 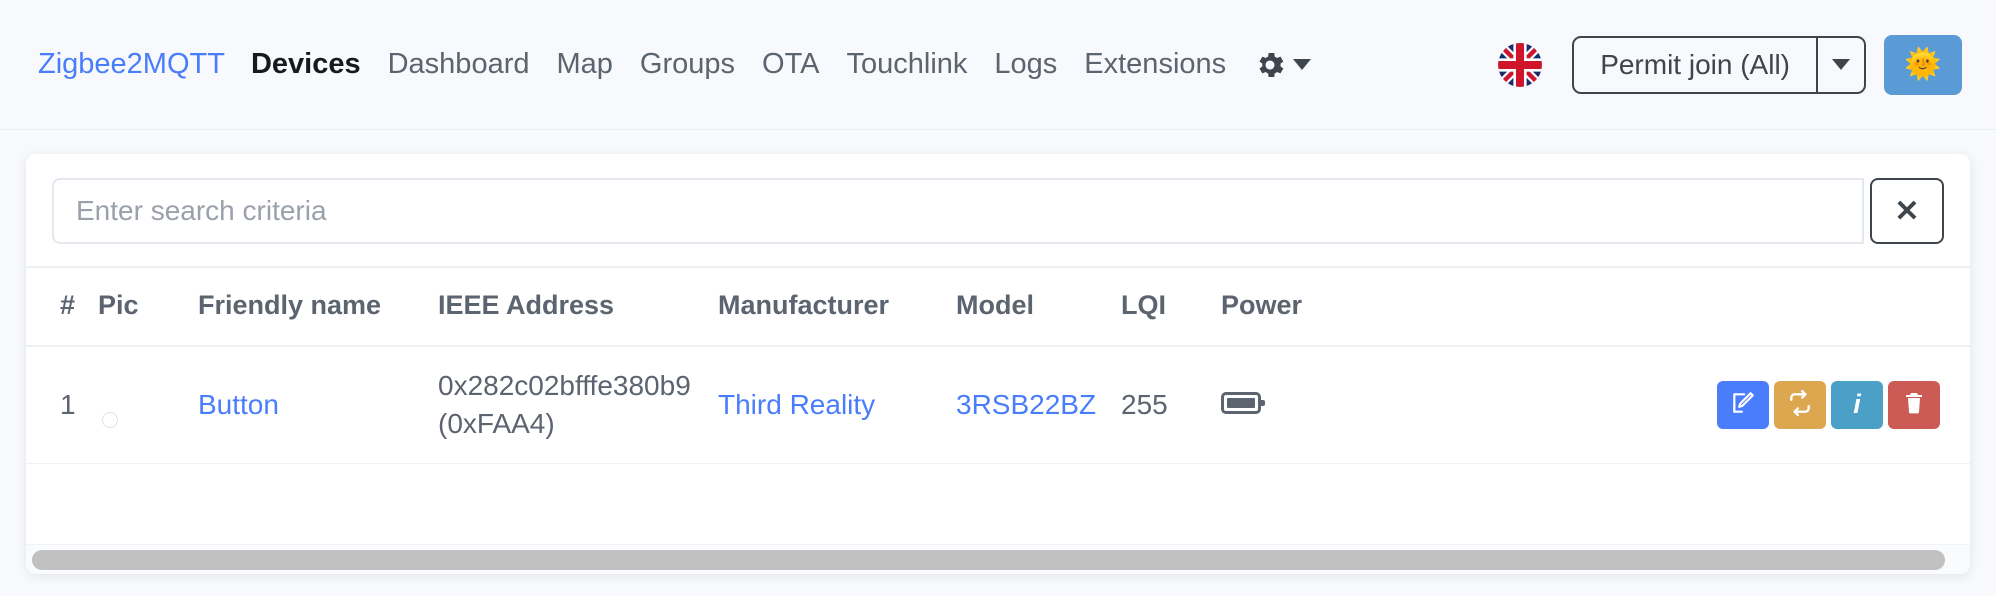 What do you see at coordinates (796, 404) in the screenshot?
I see `manufacturer-link: Third Reality` at bounding box center [796, 404].